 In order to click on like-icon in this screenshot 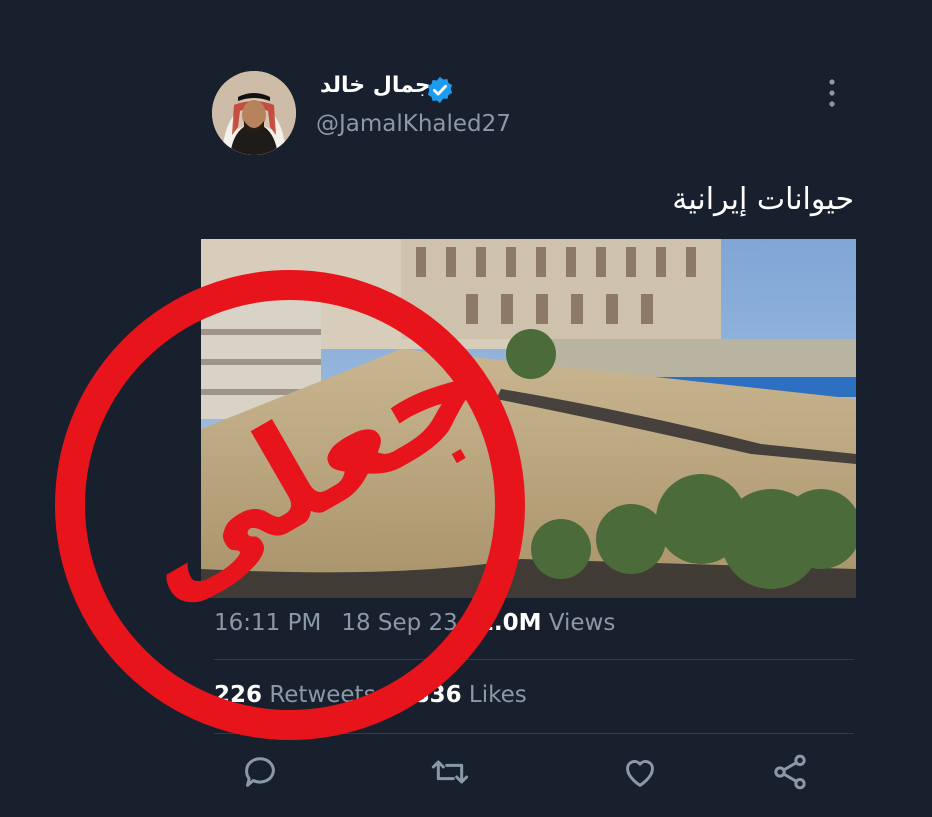, I will do `click(640, 772)`.